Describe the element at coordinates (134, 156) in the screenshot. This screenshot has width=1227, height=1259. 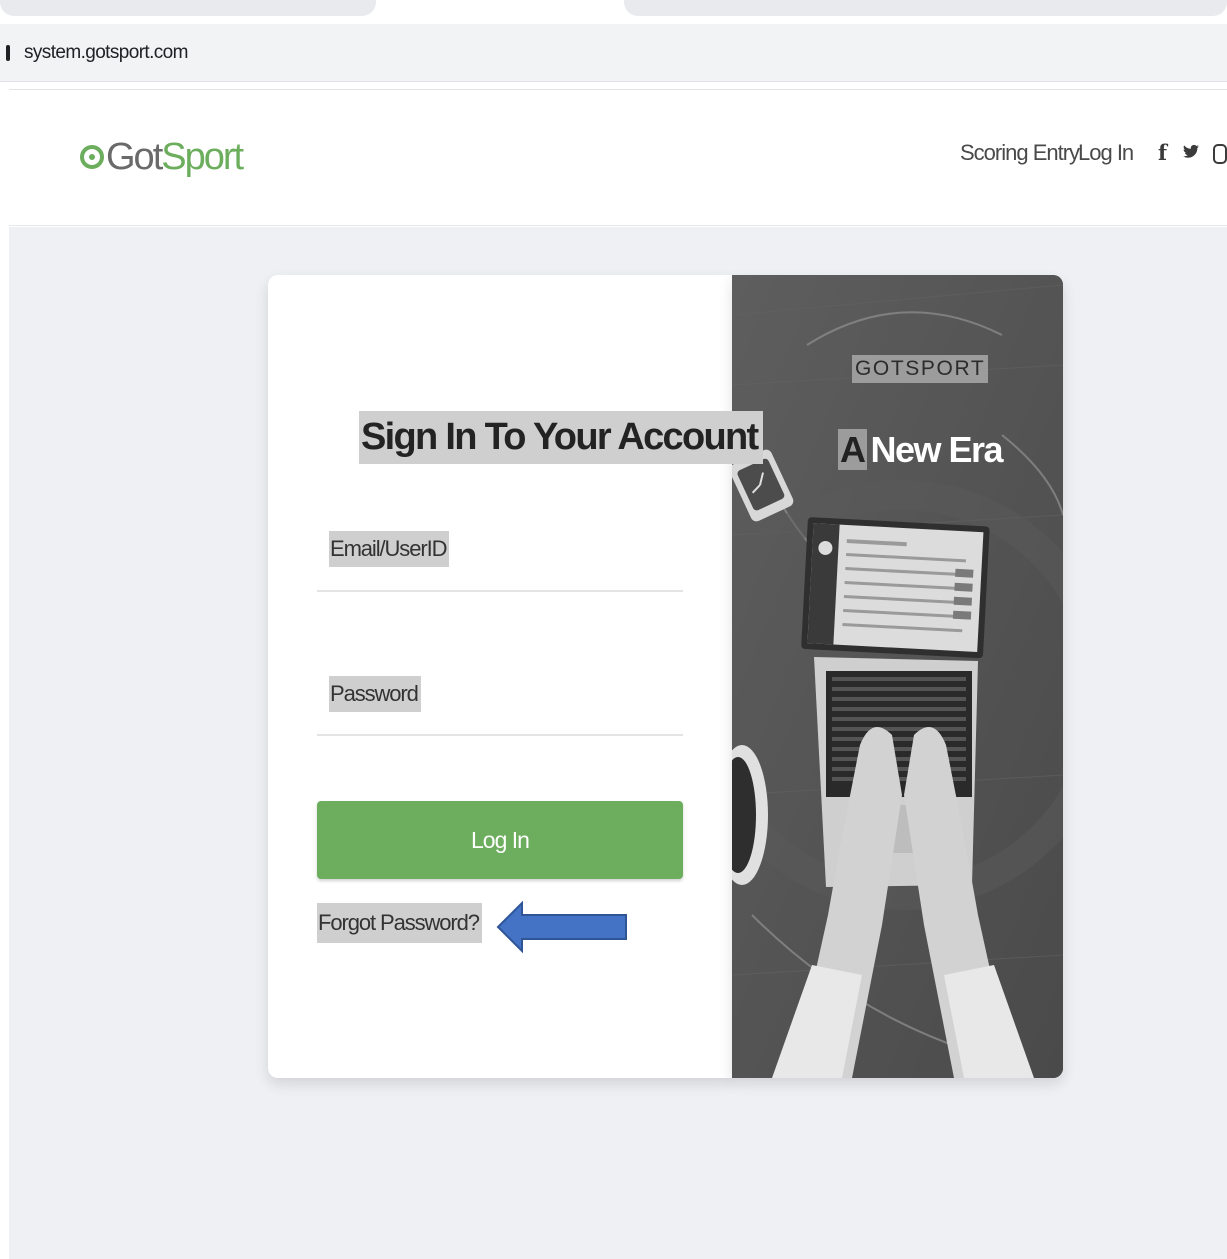
I see `logo-text-got: Got` at that location.